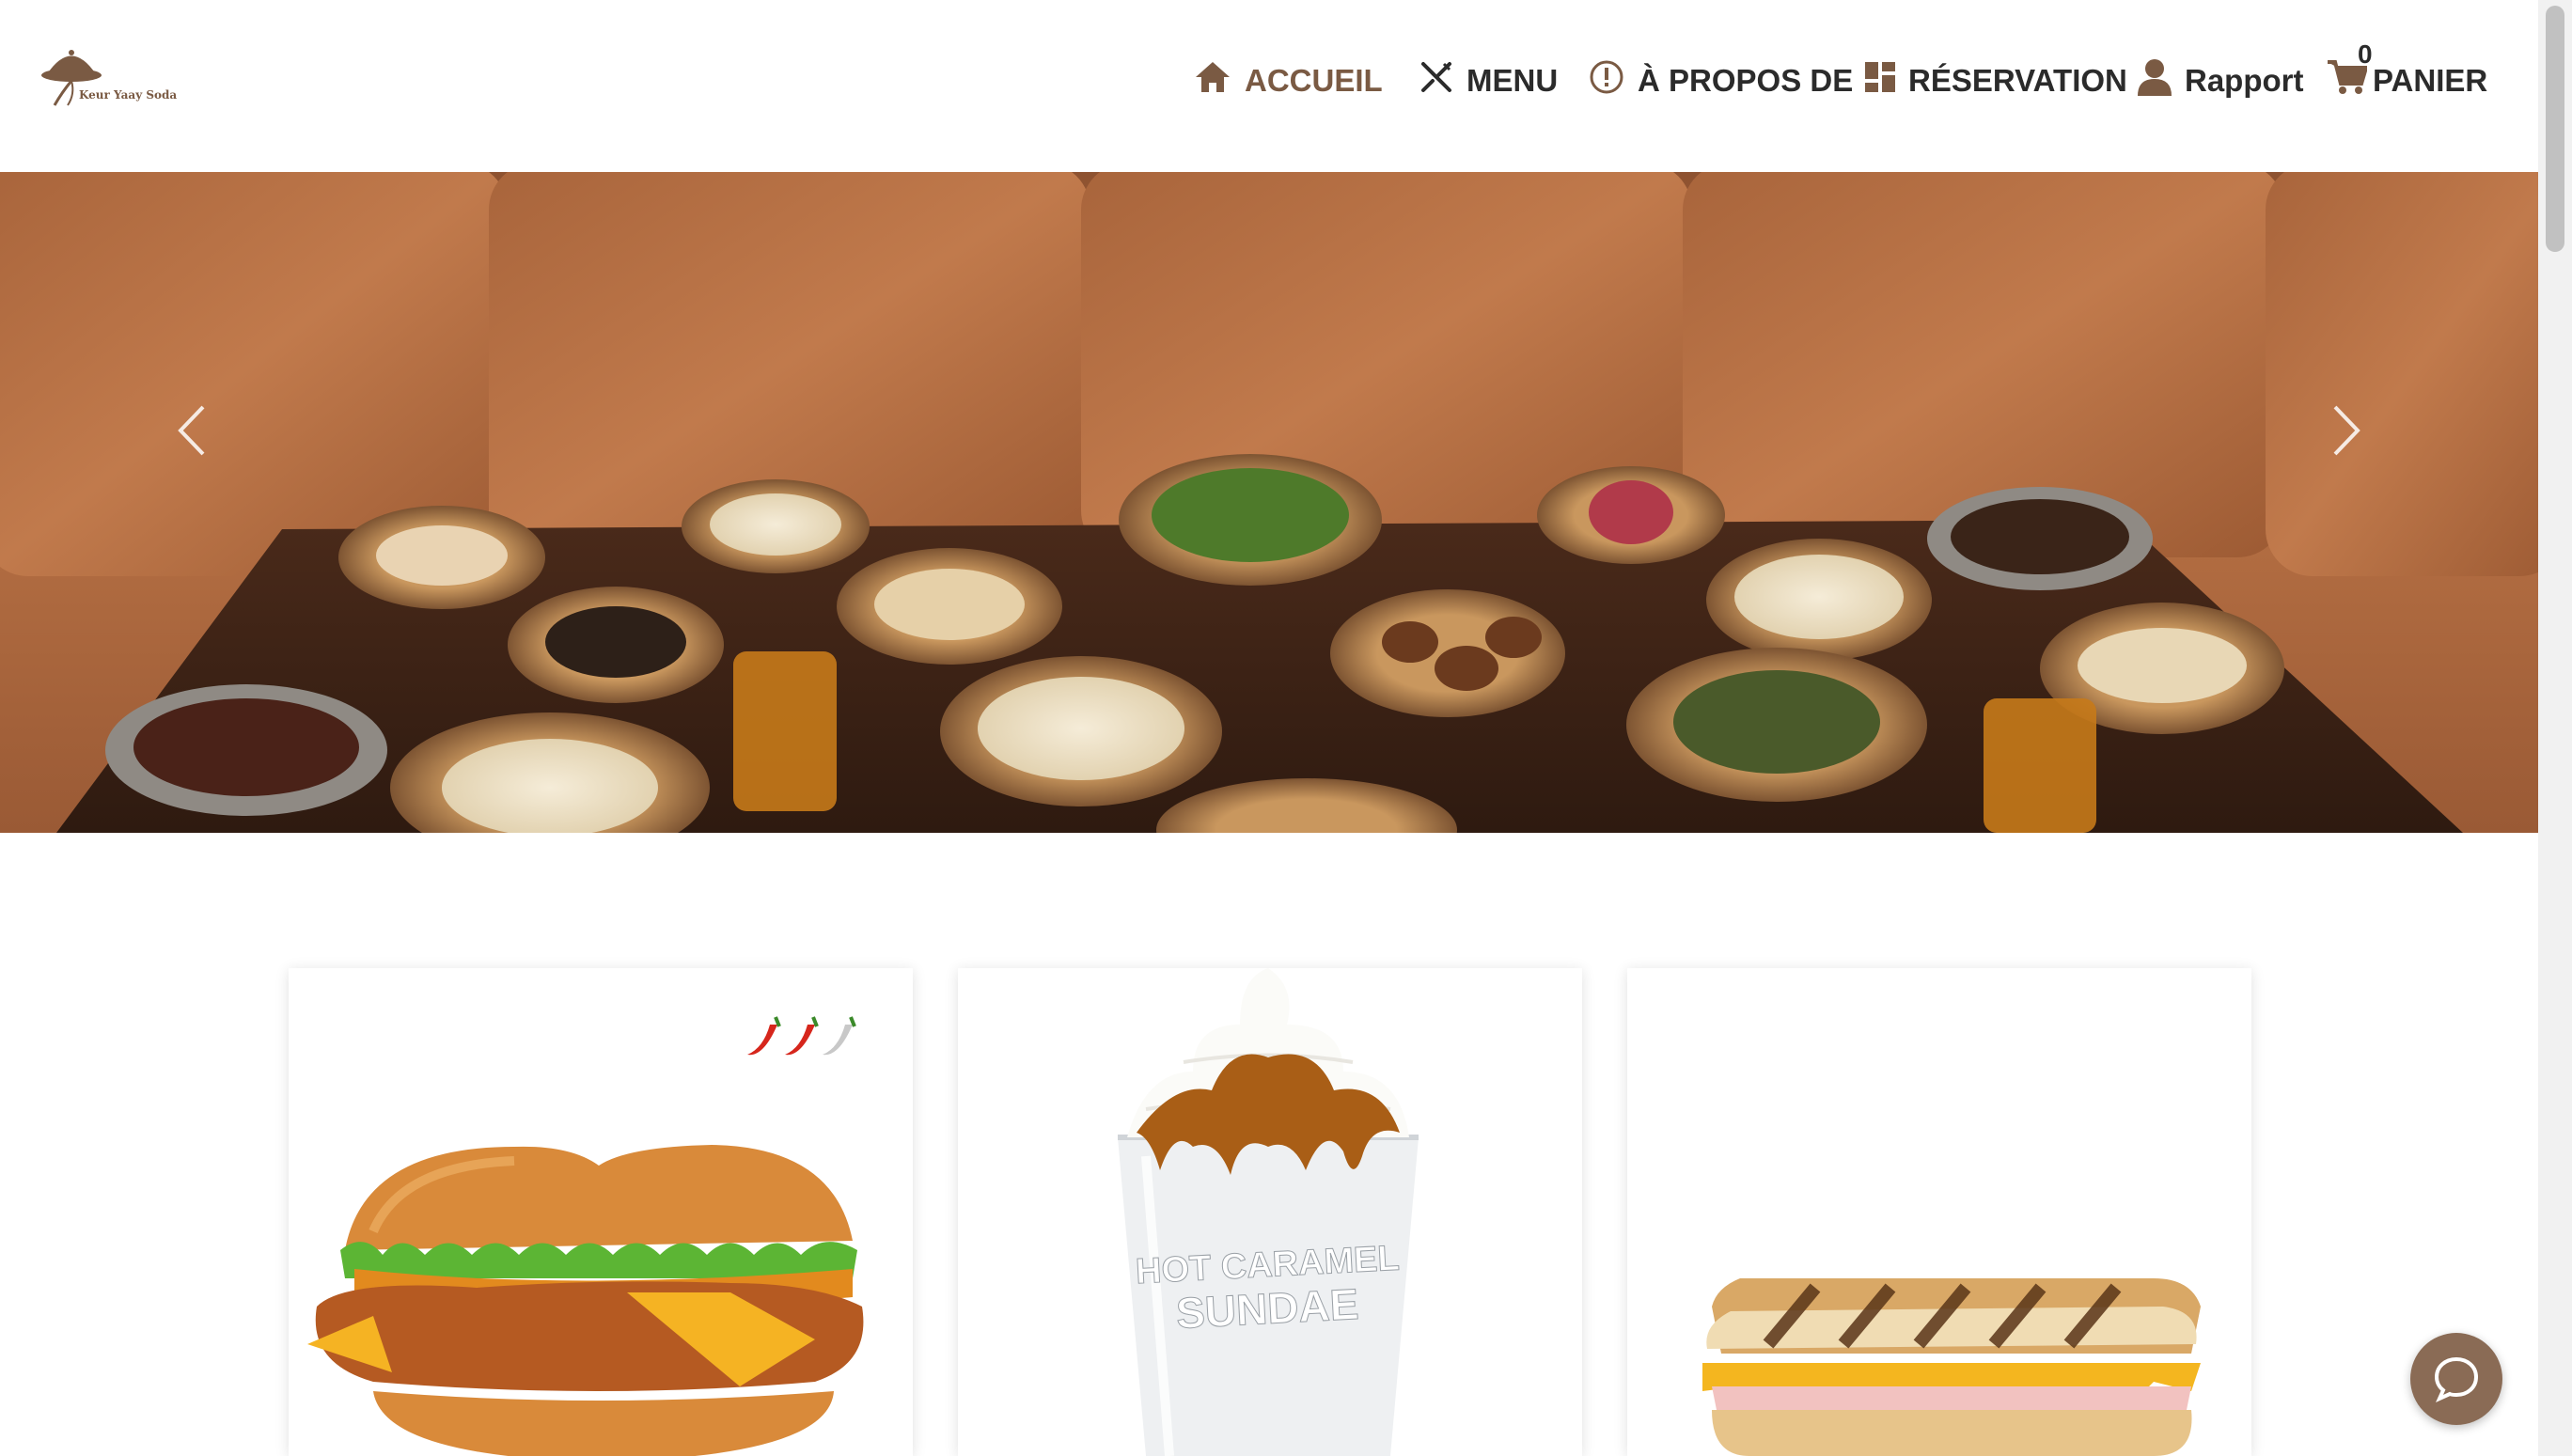 Image resolution: width=2572 pixels, height=1456 pixels. I want to click on nav-about: À PROPOS DE, so click(1721, 81).